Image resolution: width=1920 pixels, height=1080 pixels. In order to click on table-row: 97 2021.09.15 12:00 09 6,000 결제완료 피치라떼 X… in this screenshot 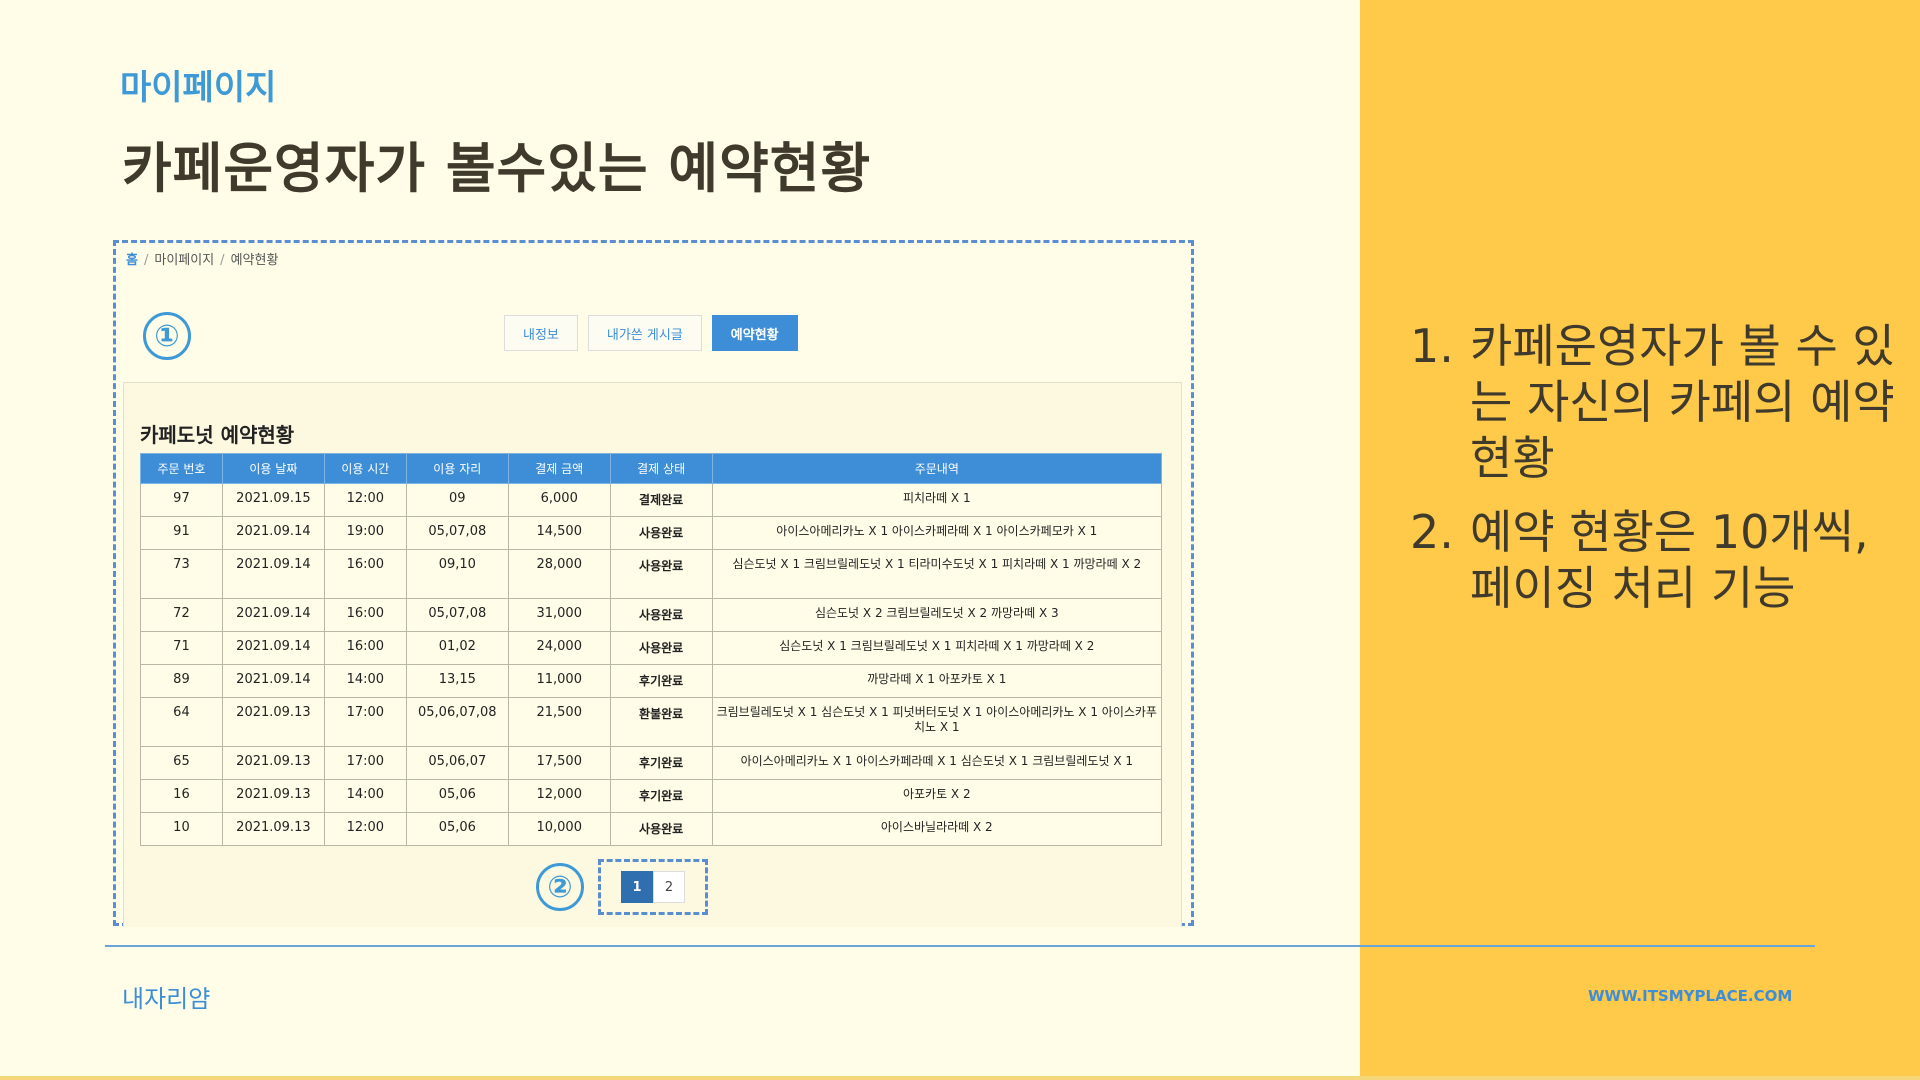, I will do `click(651, 500)`.